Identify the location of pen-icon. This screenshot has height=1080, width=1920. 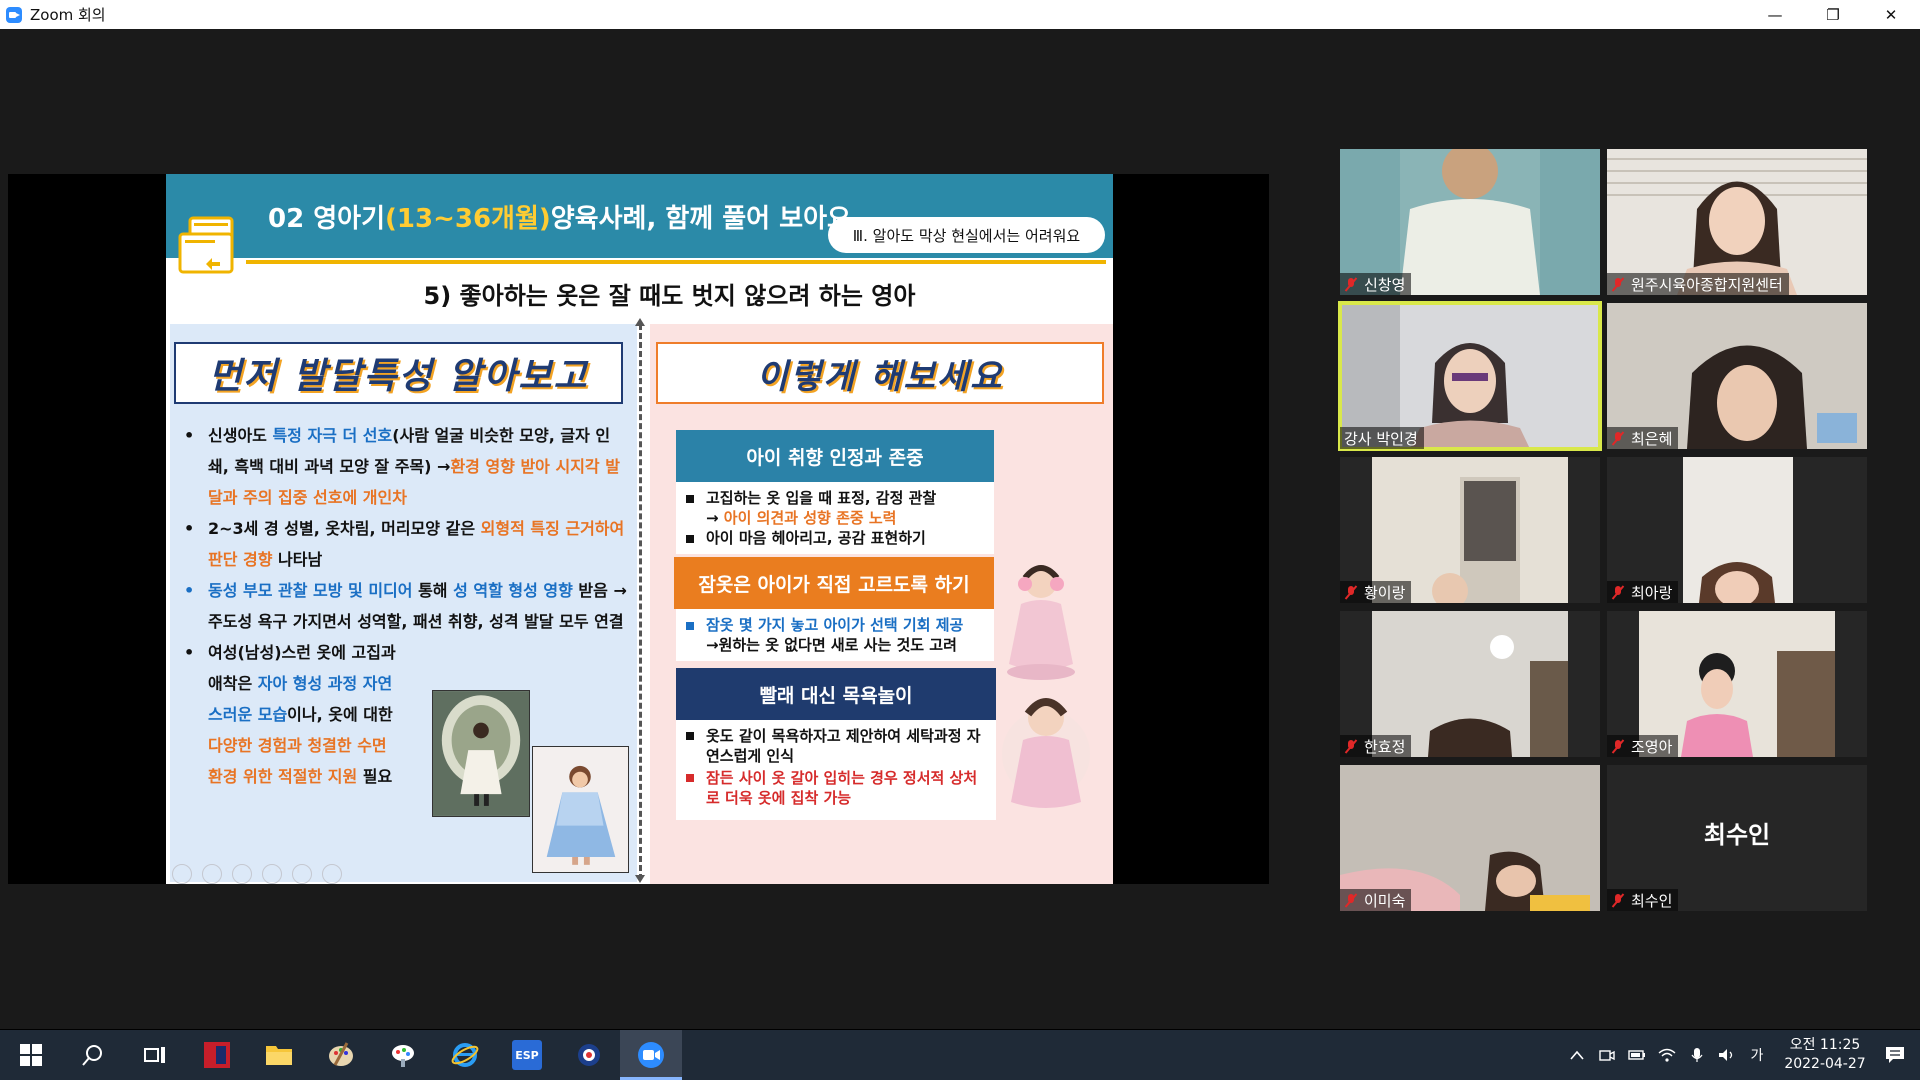
(242, 874).